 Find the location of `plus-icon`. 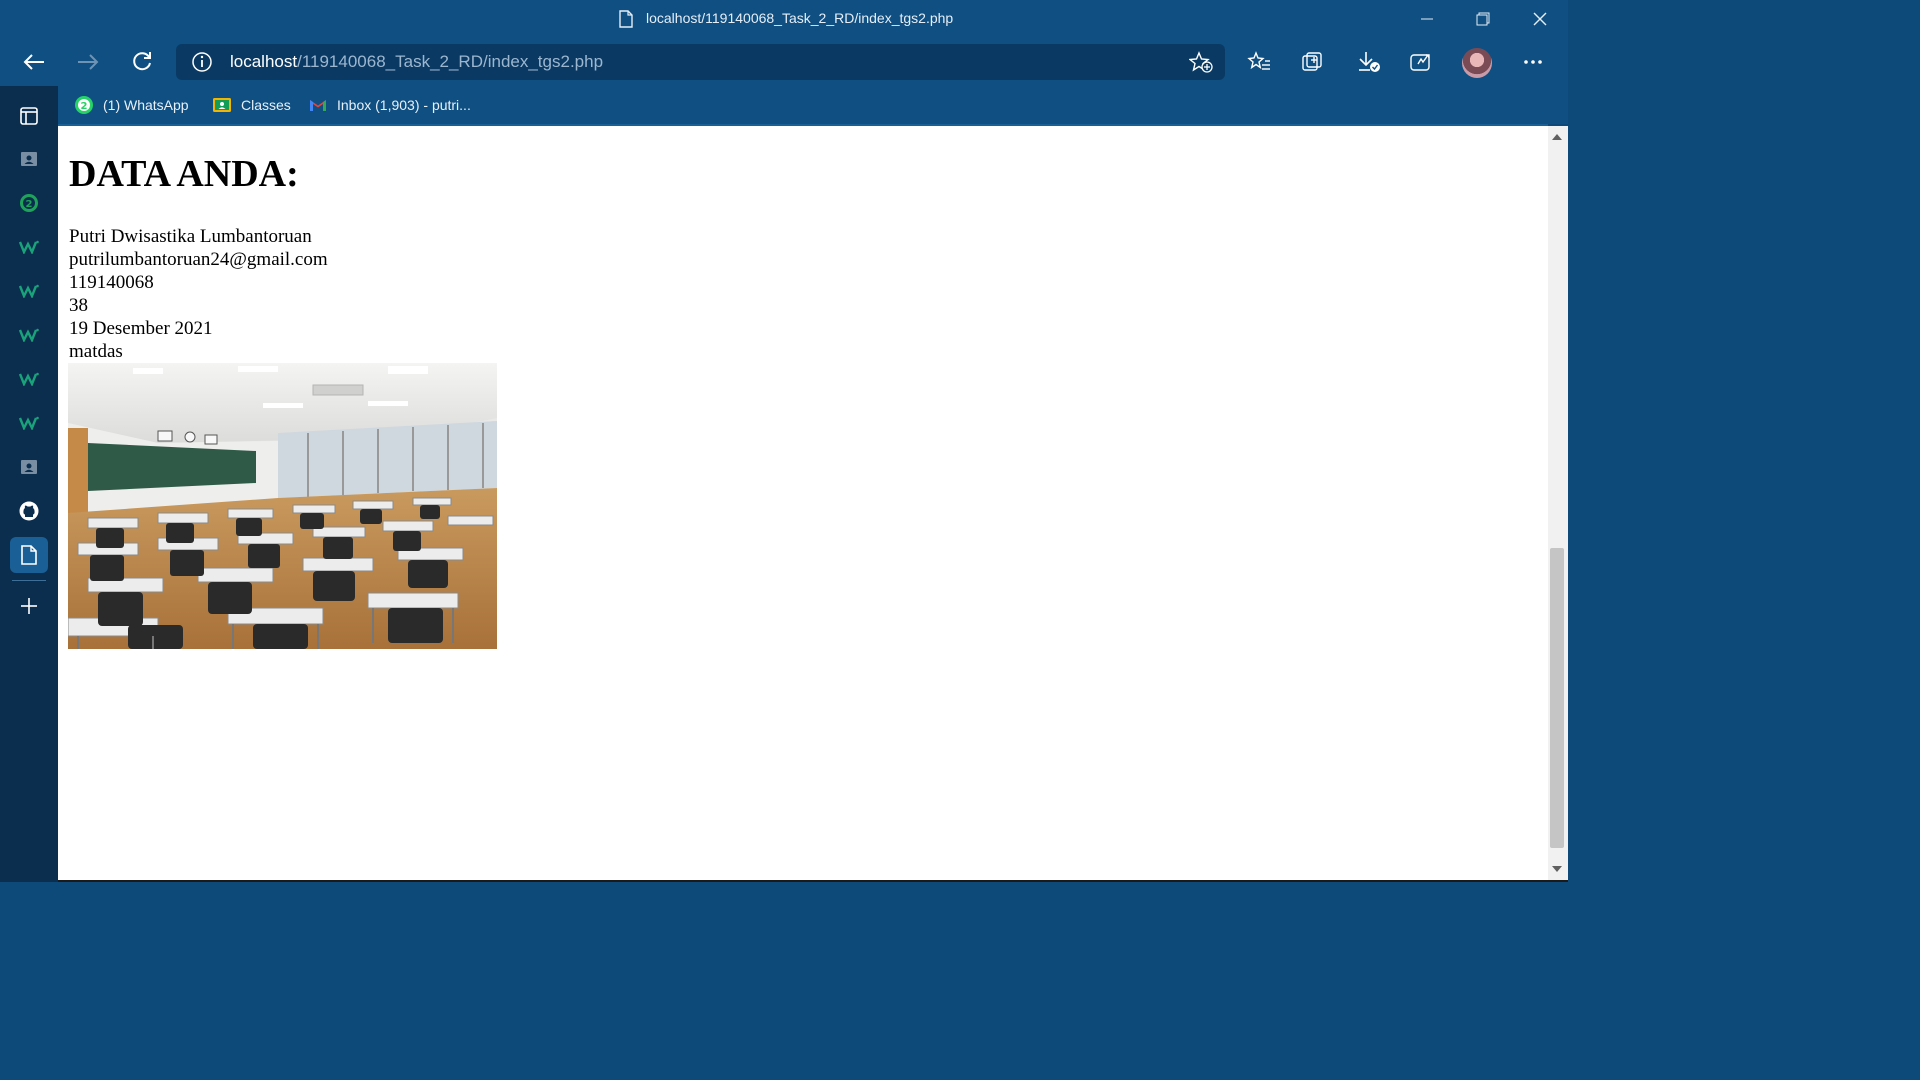

plus-icon is located at coordinates (29, 606).